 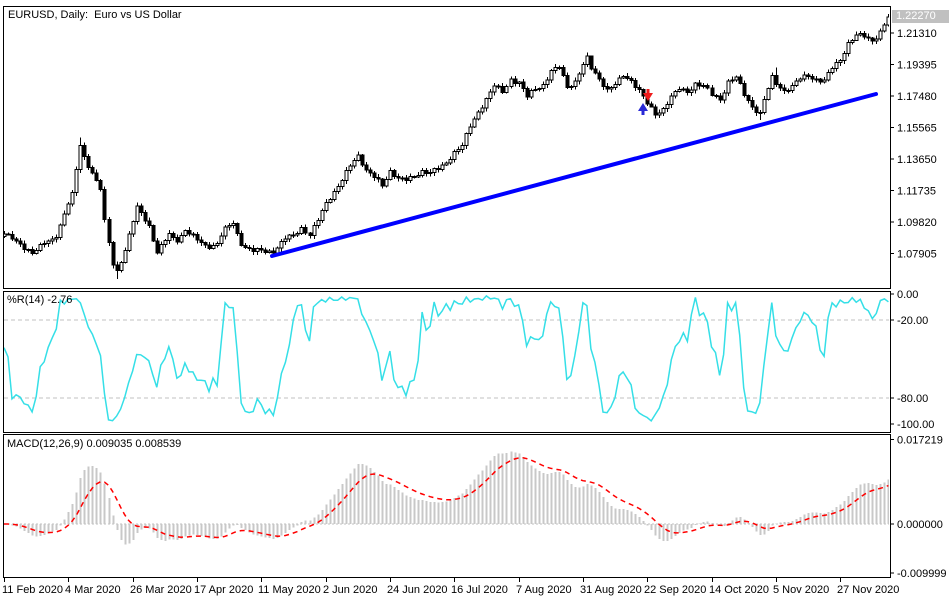 I want to click on price-axis-label: 1.13650, so click(x=917, y=160).